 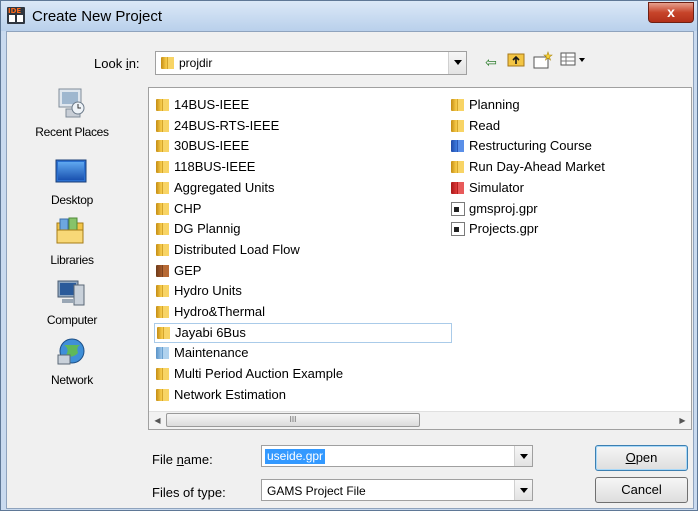 What do you see at coordinates (293, 420) in the screenshot?
I see `scrollbar-thumb: III` at bounding box center [293, 420].